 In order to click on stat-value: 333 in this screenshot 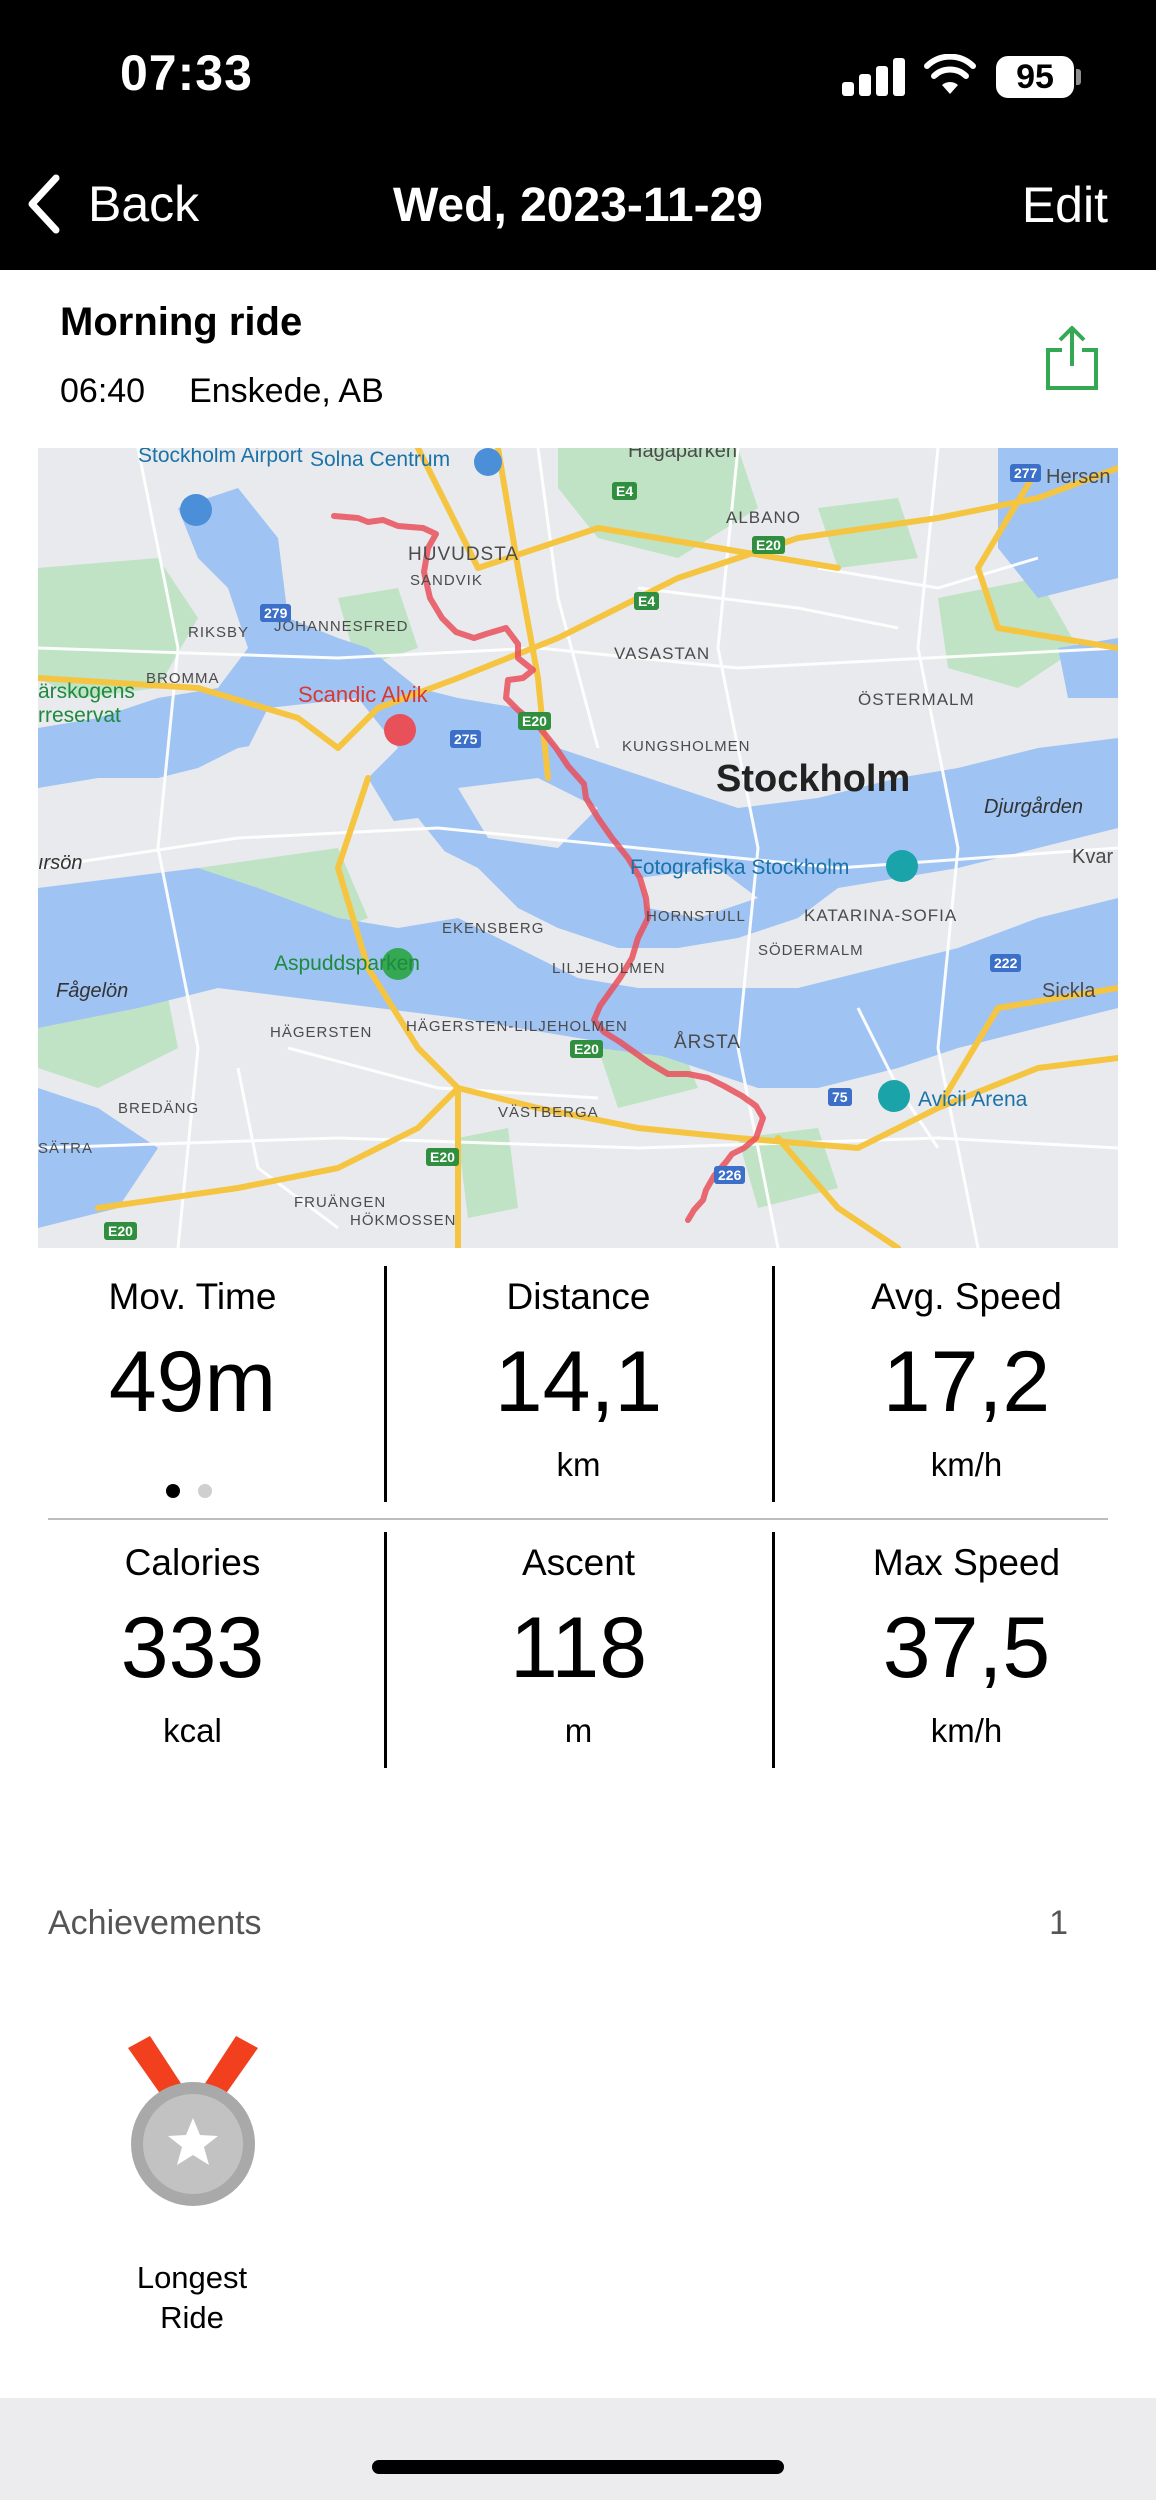, I will do `click(192, 1648)`.